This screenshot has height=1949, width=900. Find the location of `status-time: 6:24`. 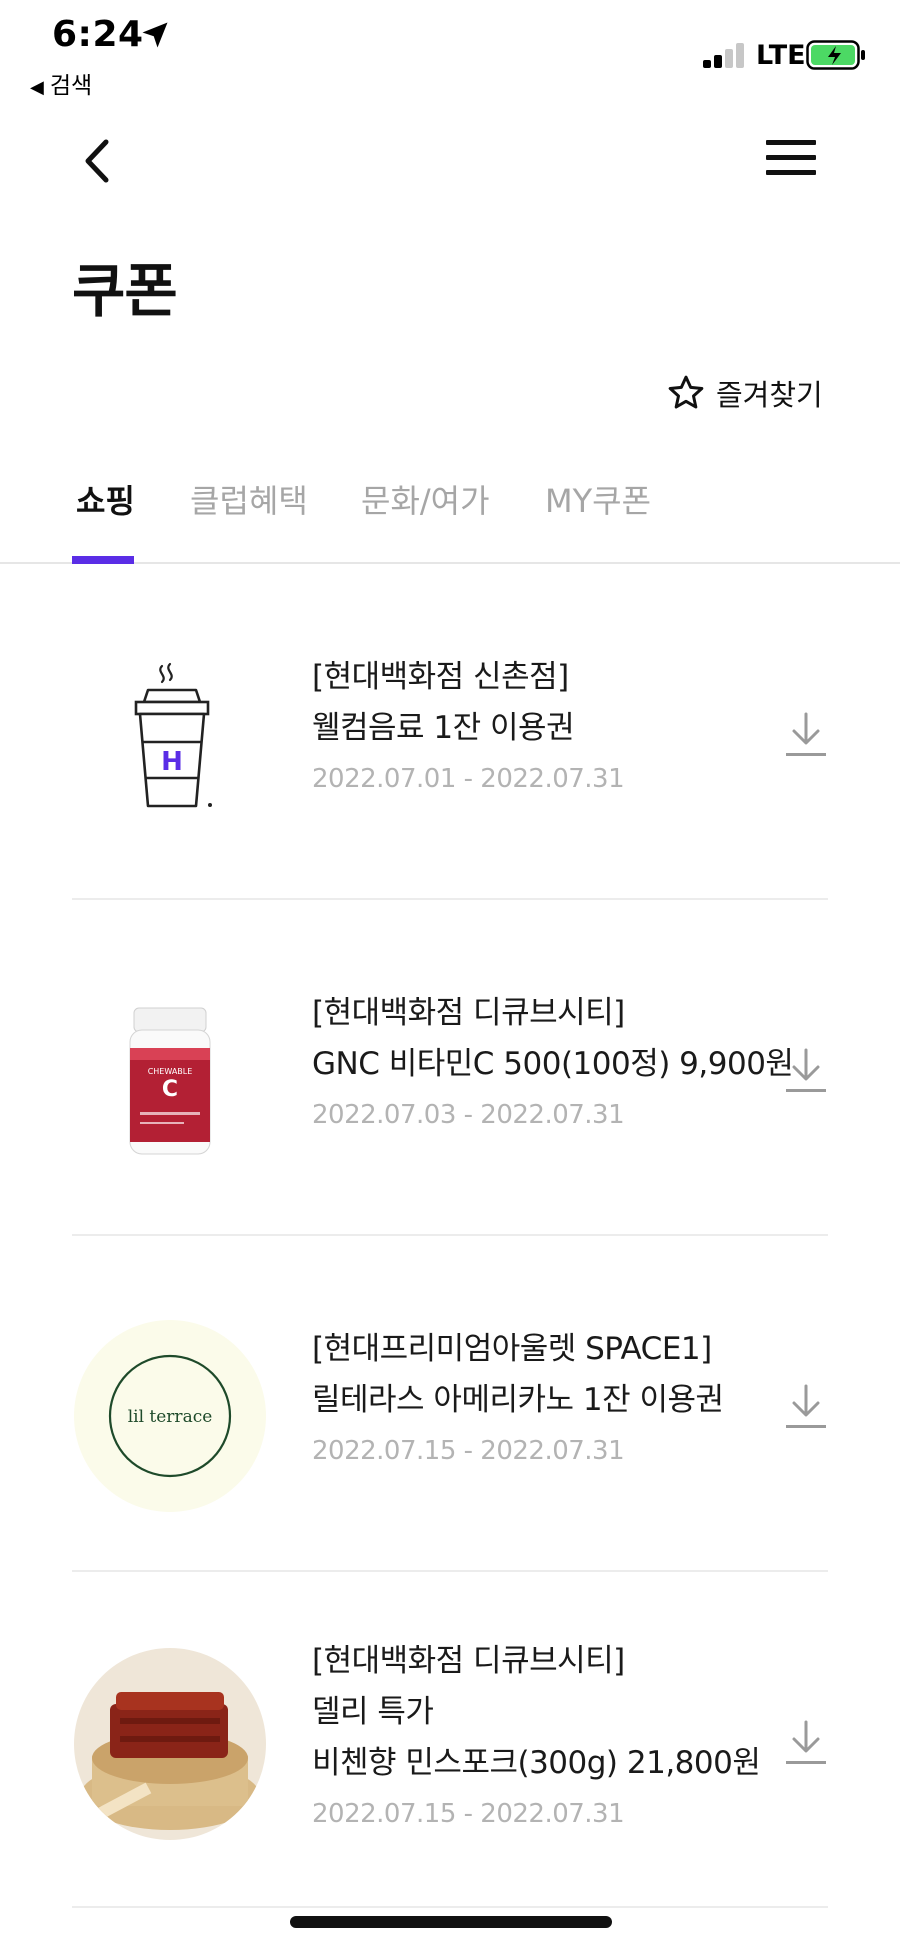

status-time: 6:24 is located at coordinates (98, 34).